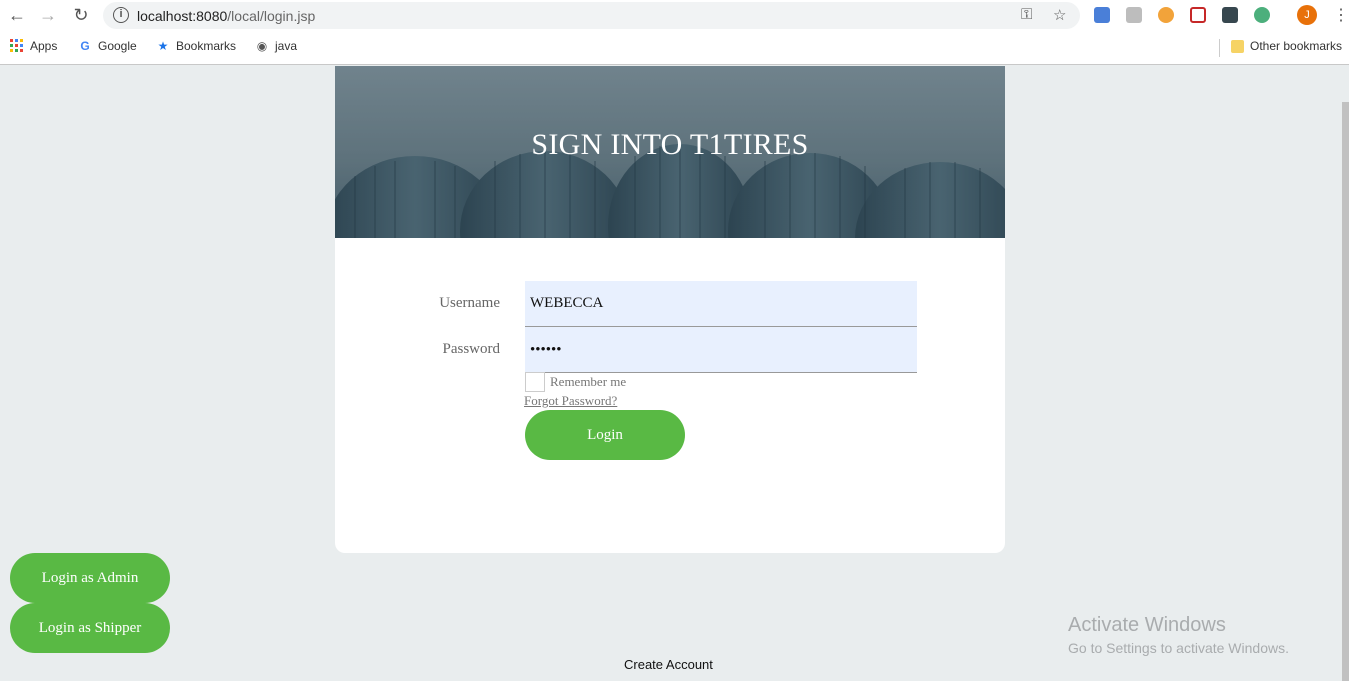  I want to click on remember-me-checkbox, so click(535, 382).